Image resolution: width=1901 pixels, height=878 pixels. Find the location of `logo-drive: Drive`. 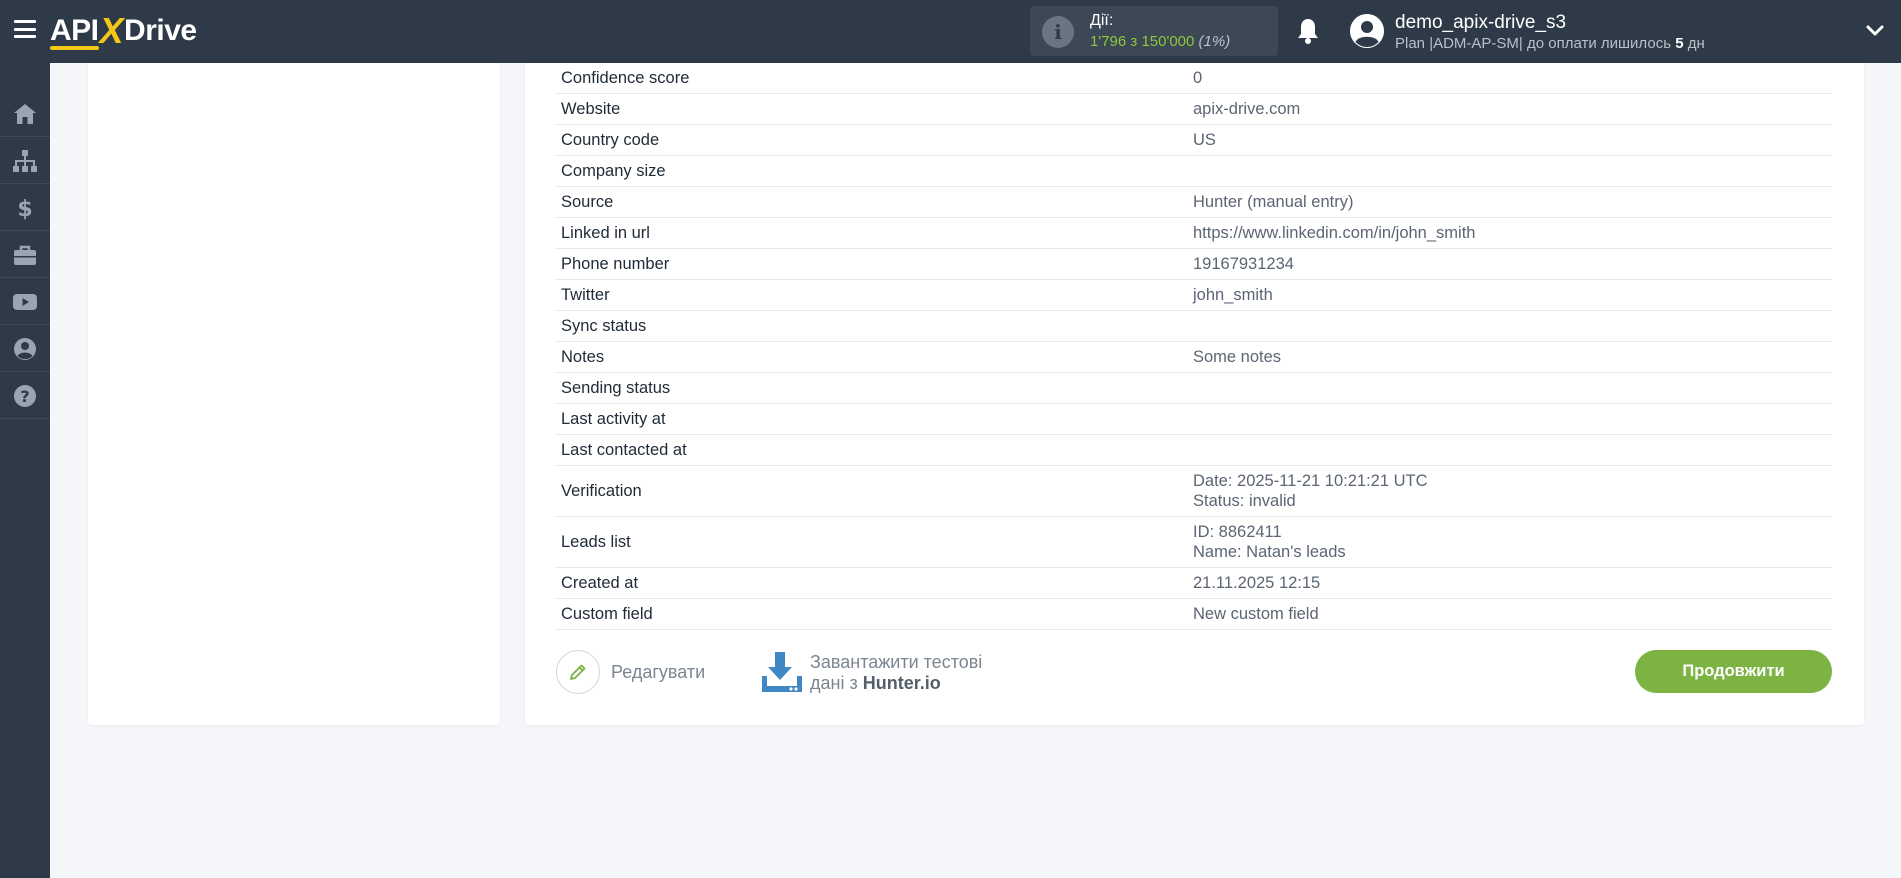

logo-drive: Drive is located at coordinates (160, 30).